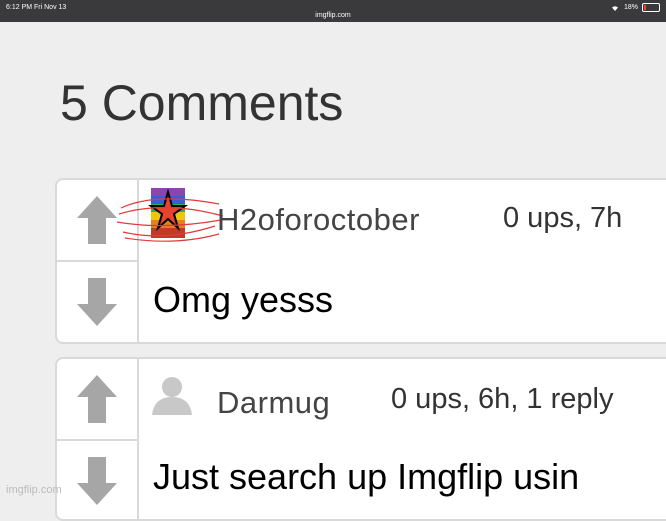 Image resolution: width=666 pixels, height=521 pixels. I want to click on imgflip-watermark: imgflip.com, so click(34, 490).